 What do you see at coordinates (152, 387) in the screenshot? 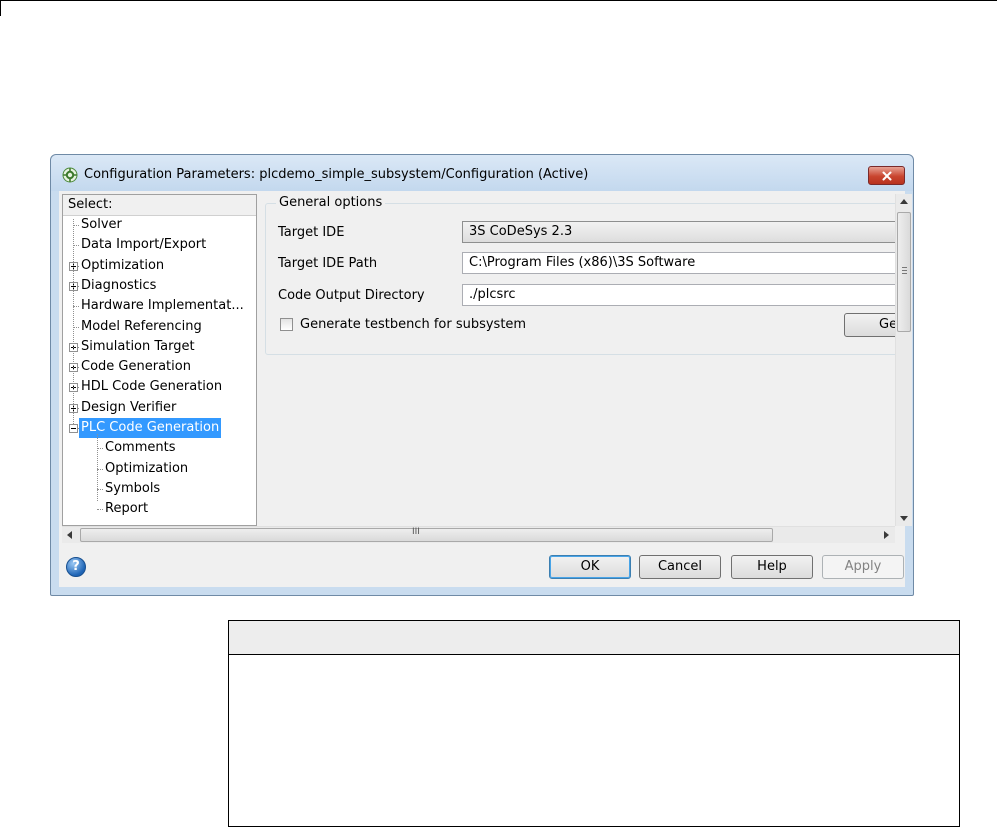
I see `tree-item-label: HDL Code Generation` at bounding box center [152, 387].